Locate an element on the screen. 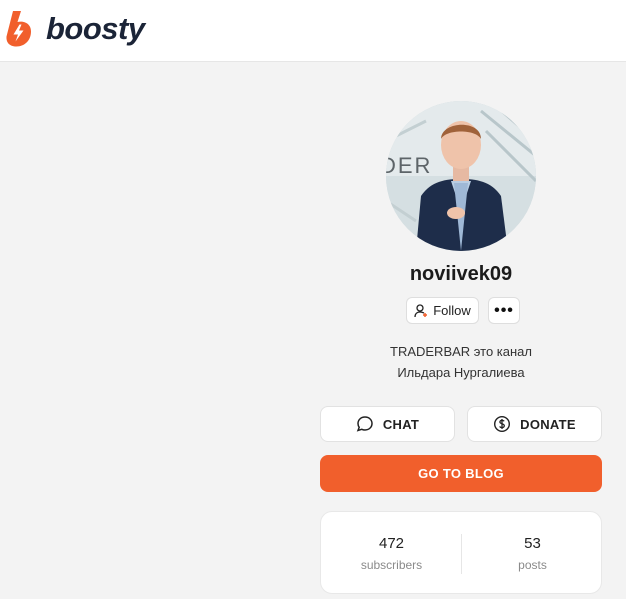  posts-label: posts is located at coordinates (532, 565).